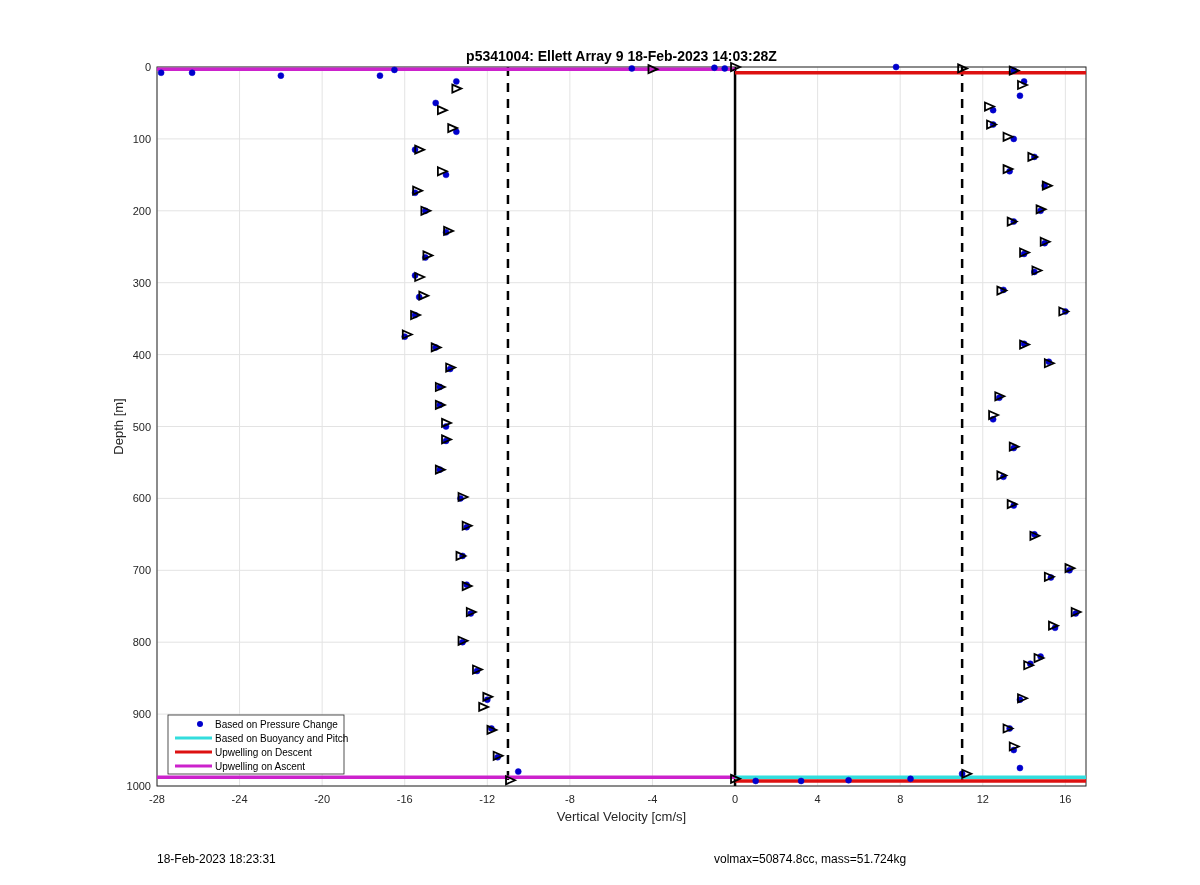  What do you see at coordinates (239, 799) in the screenshot?
I see `axis-tick-label: -24` at bounding box center [239, 799].